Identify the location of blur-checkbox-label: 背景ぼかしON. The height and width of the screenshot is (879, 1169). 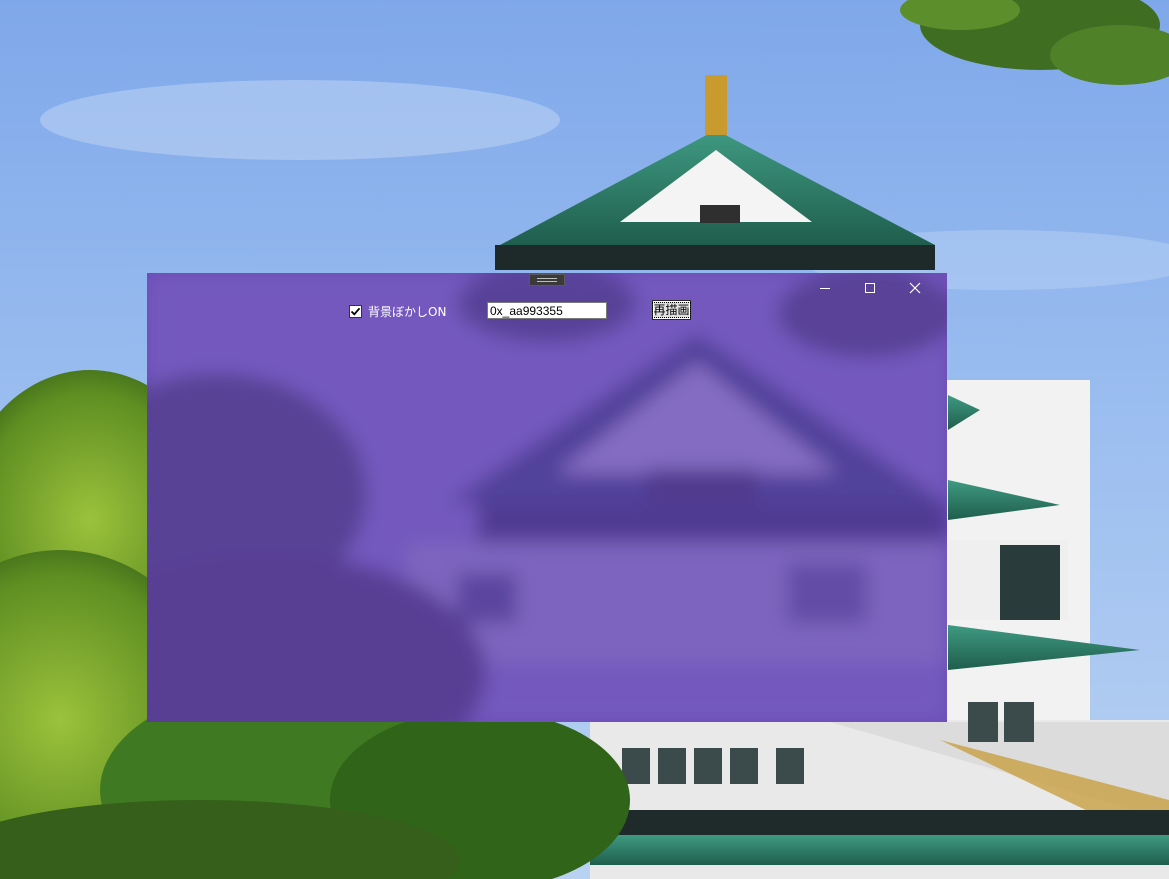
(407, 311).